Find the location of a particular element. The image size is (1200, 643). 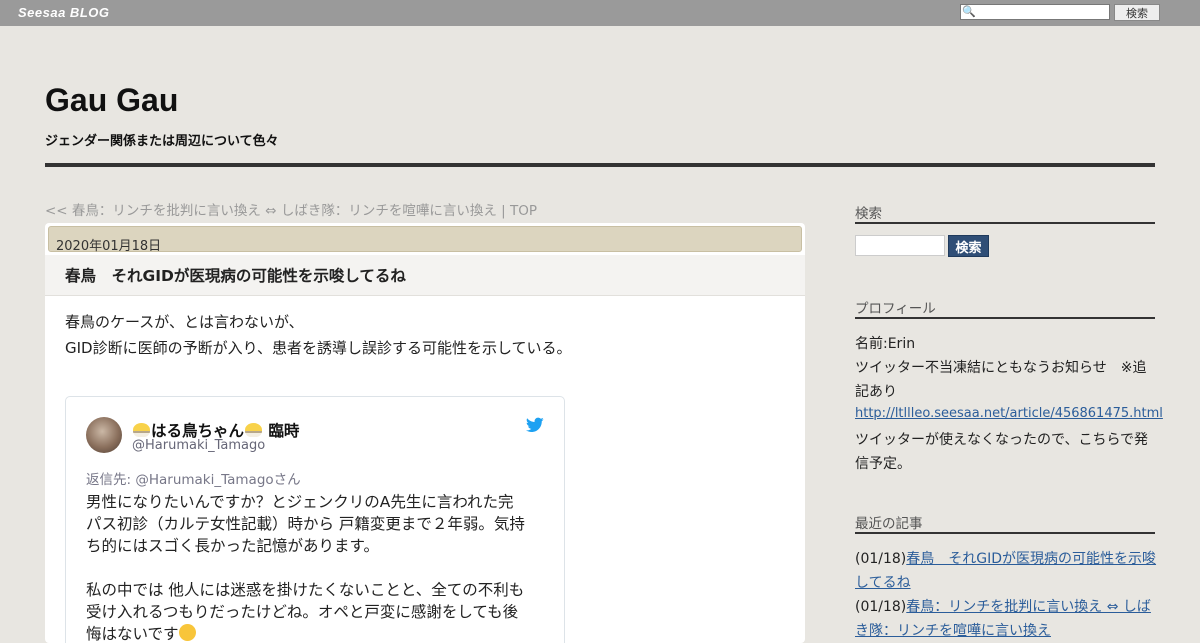

post-body-line: 春鳥のケースが、とは言わないが、 is located at coordinates (184, 322).